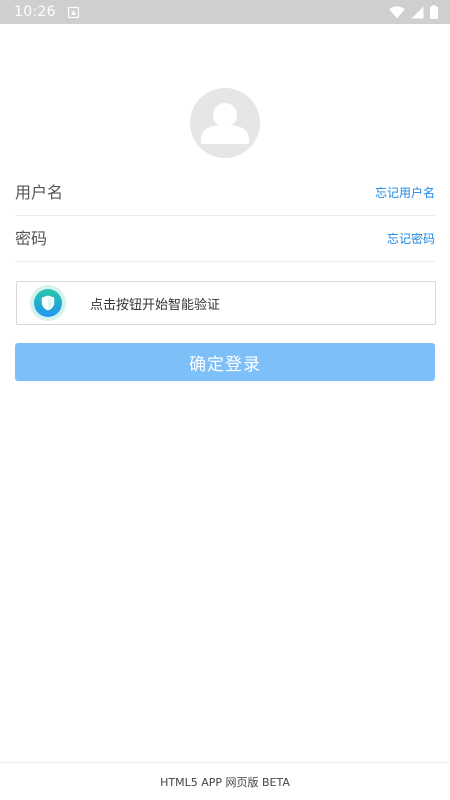 This screenshot has width=450, height=800. Describe the element at coordinates (225, 362) in the screenshot. I see `login-button: 确定登录` at that location.